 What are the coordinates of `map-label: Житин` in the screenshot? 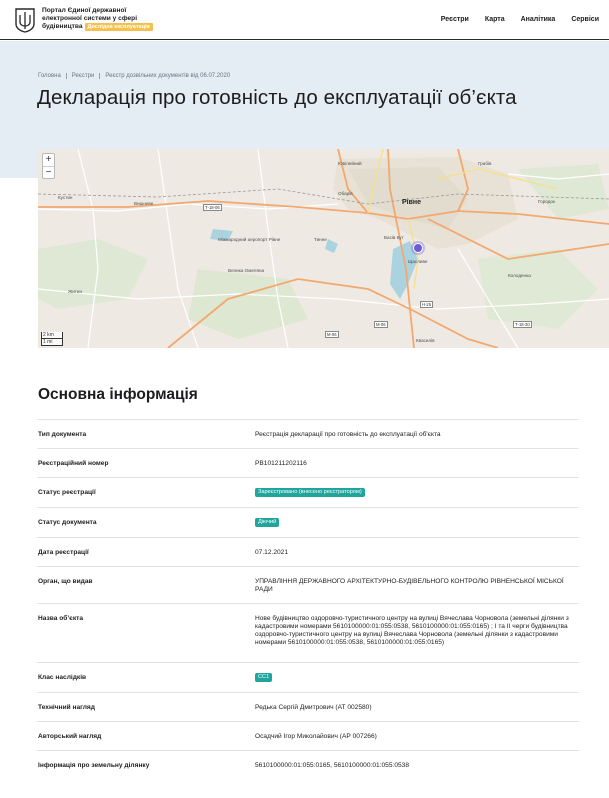 It's located at (75, 291).